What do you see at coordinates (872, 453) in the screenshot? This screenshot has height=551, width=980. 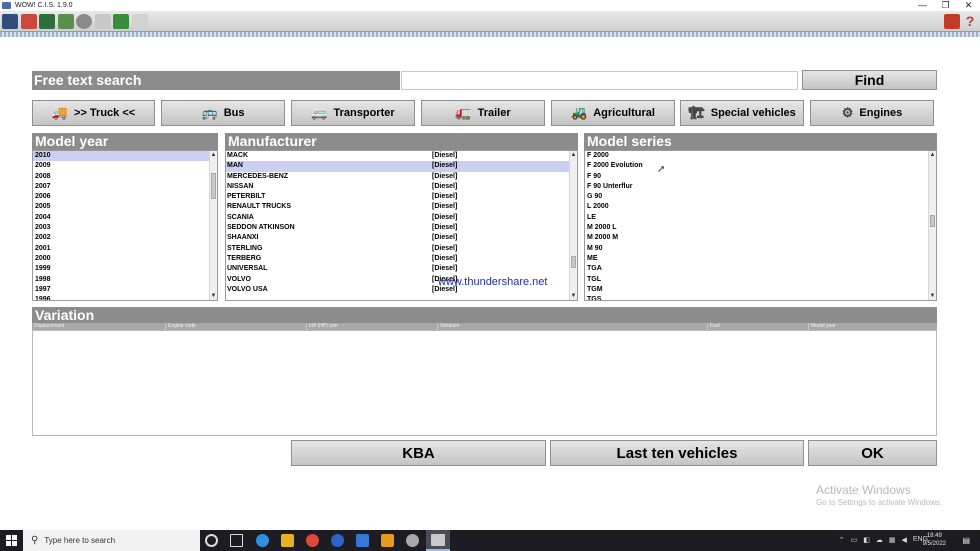 I see `ok-button: OK` at bounding box center [872, 453].